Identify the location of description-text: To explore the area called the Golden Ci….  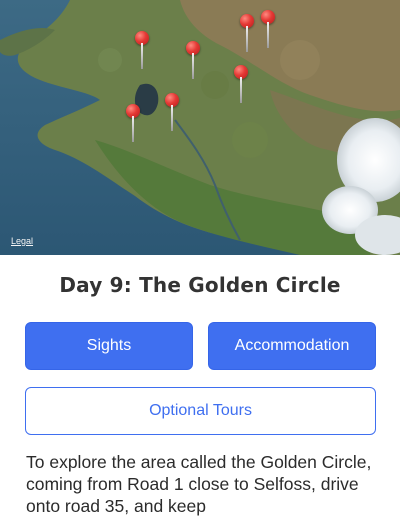
(199, 484).